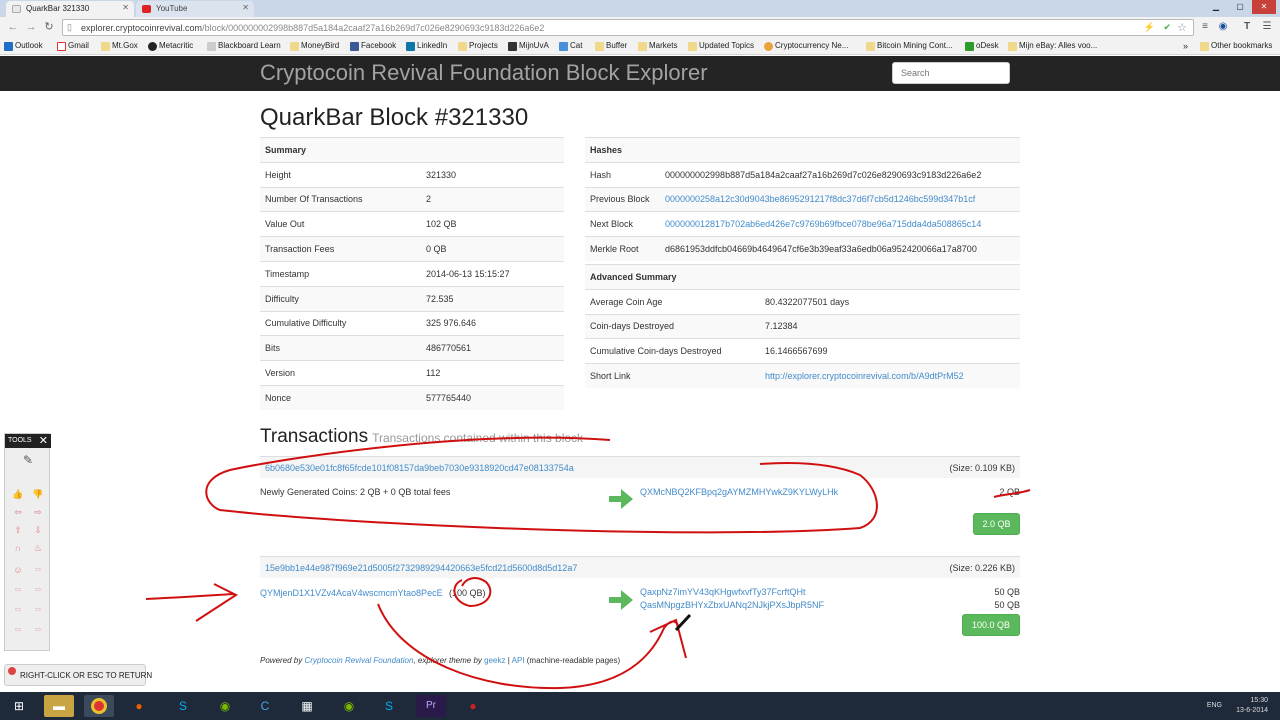 The image size is (1280, 720). I want to click on clock-date: 13-6-2014, so click(1252, 710).